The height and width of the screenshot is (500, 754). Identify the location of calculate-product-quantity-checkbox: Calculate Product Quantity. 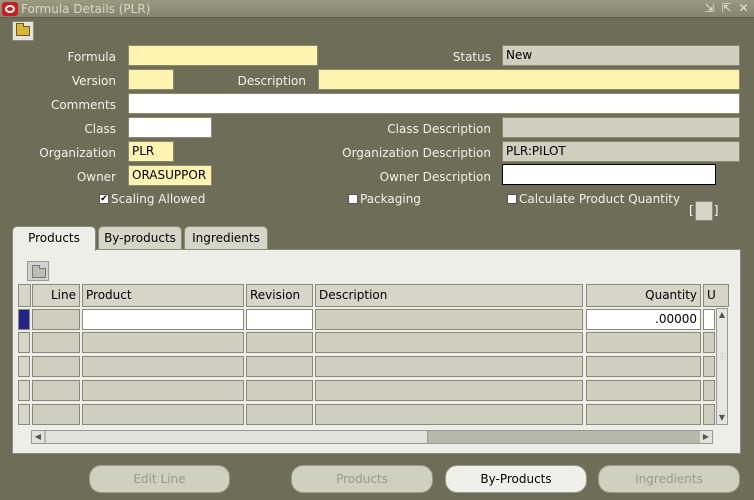
(593, 199).